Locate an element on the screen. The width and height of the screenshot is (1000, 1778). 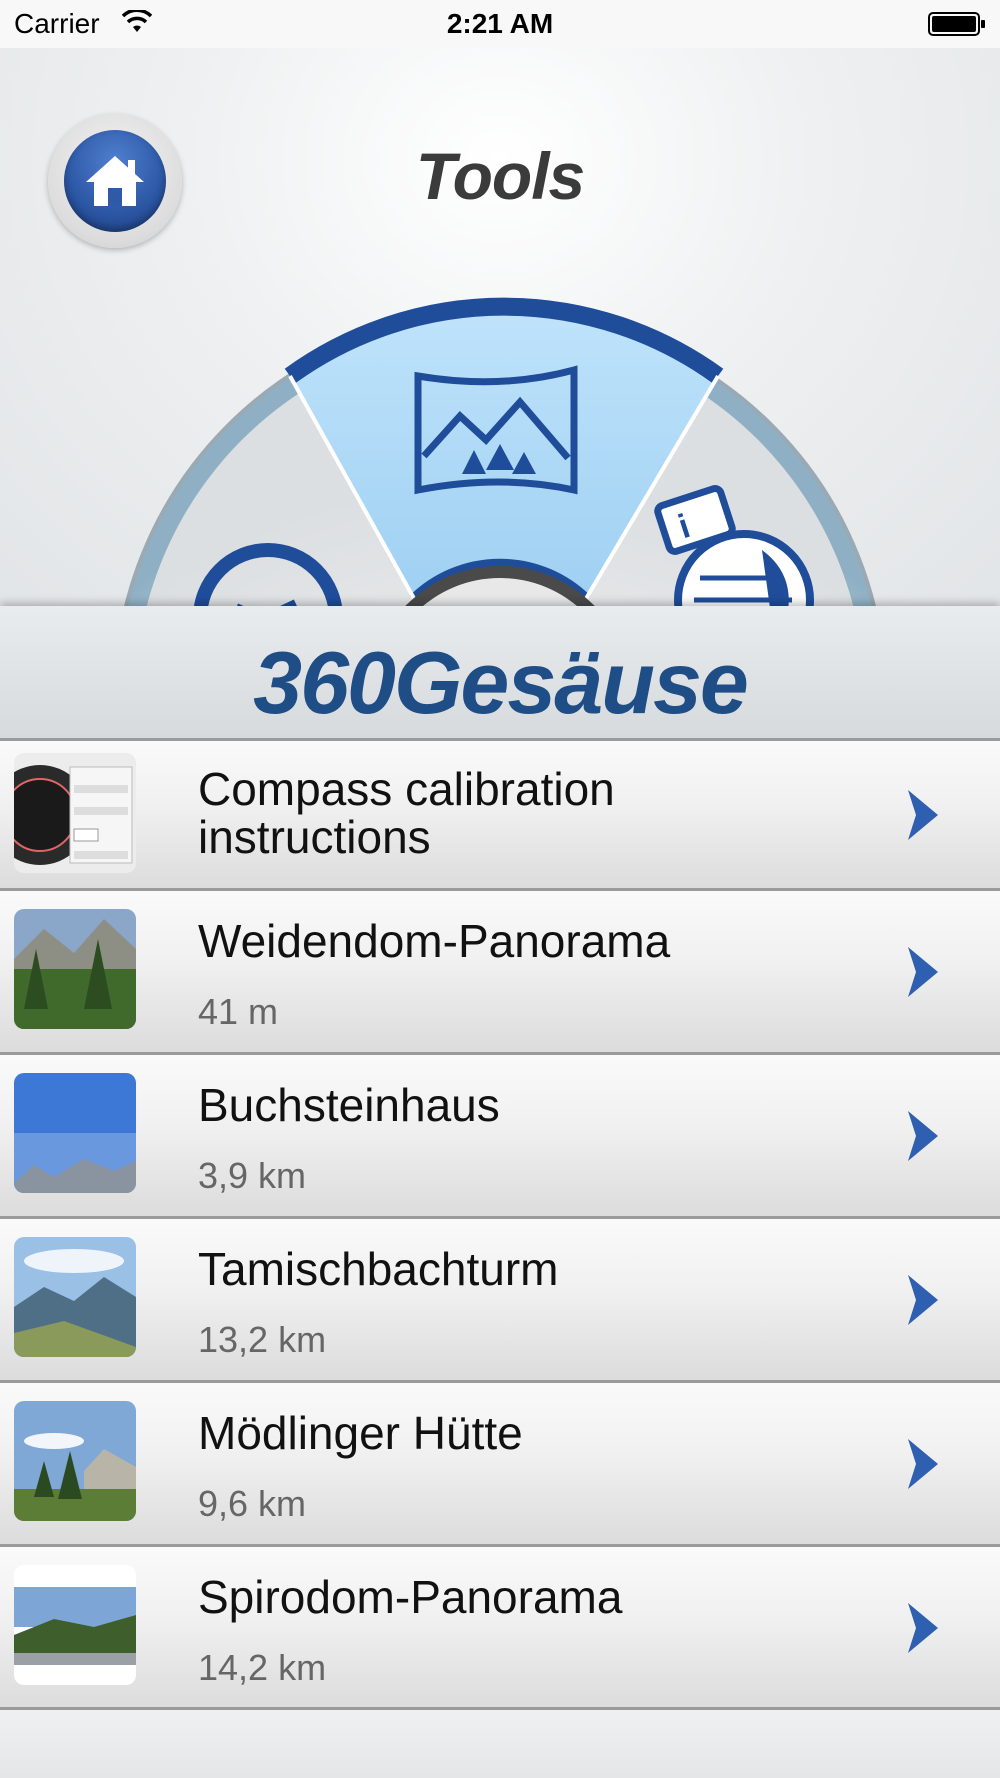
item-distance: 9,6 km is located at coordinates (252, 1503).